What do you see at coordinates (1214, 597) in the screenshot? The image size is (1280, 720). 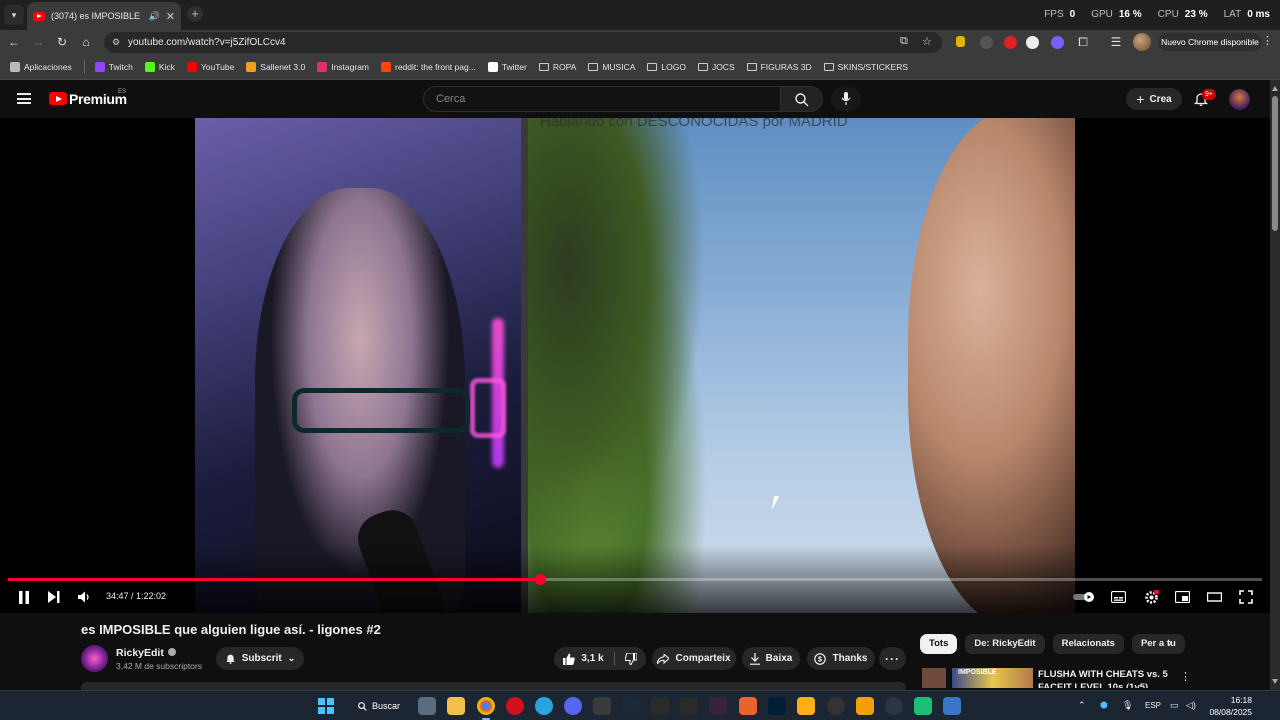 I see `theater-mode-button` at bounding box center [1214, 597].